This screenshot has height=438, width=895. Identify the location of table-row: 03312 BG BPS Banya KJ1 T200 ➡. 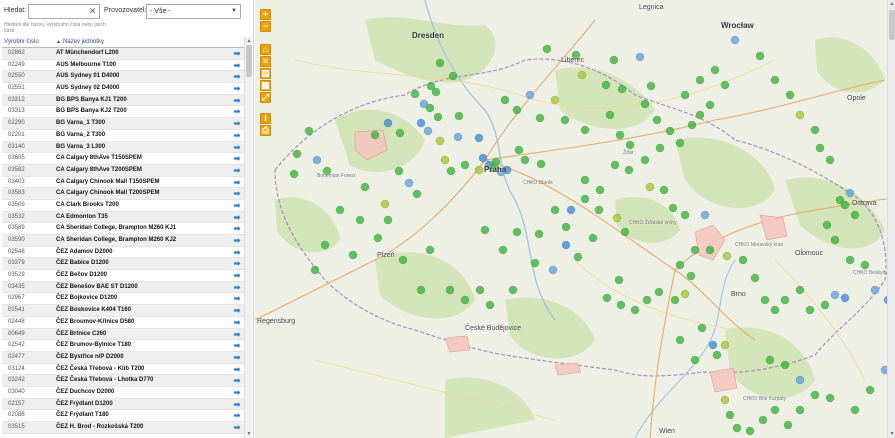
(123, 100).